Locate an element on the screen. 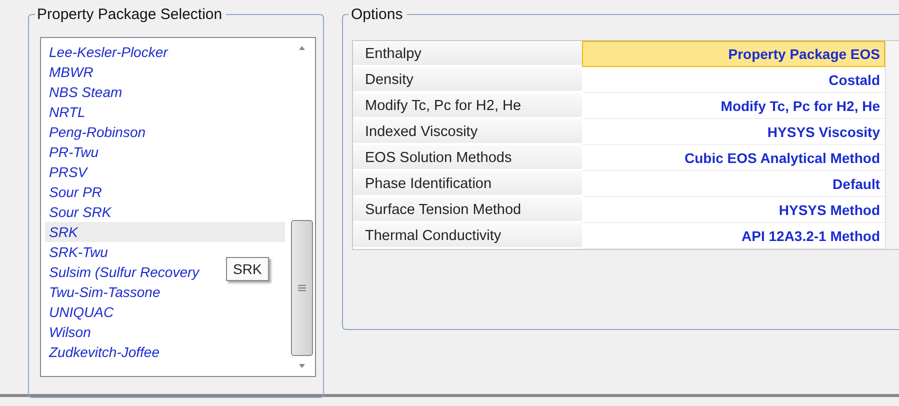 The width and height of the screenshot is (899, 406). scroll-down-icon is located at coordinates (302, 366).